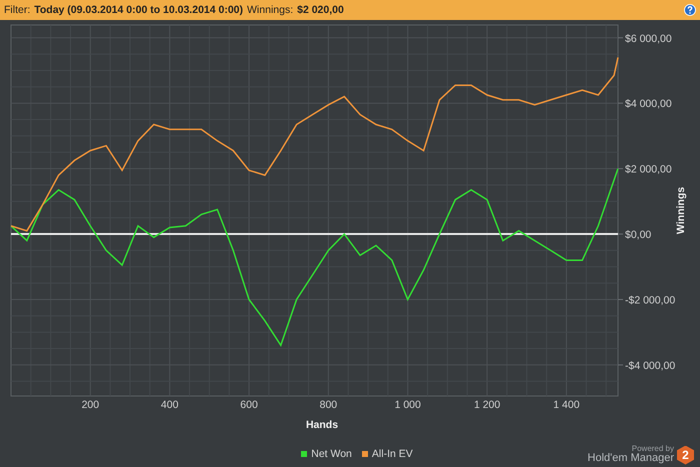 The image size is (700, 467). I want to click on x-tick-label: 1 200, so click(487, 405).